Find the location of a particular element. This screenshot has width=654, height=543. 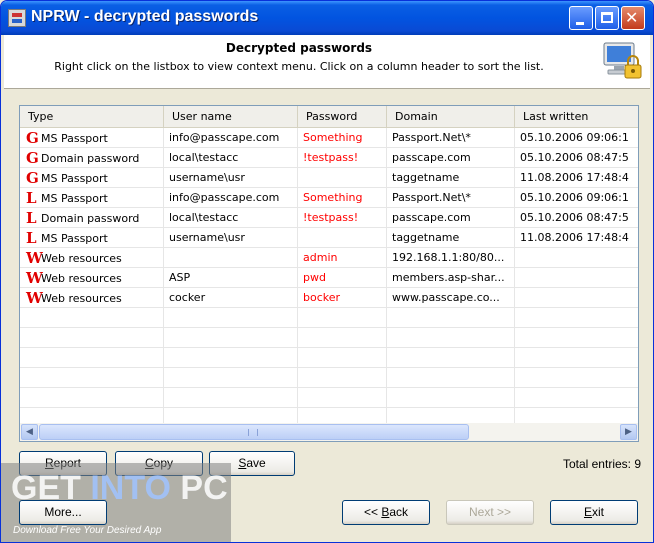

password-cell: pwd is located at coordinates (342, 278).